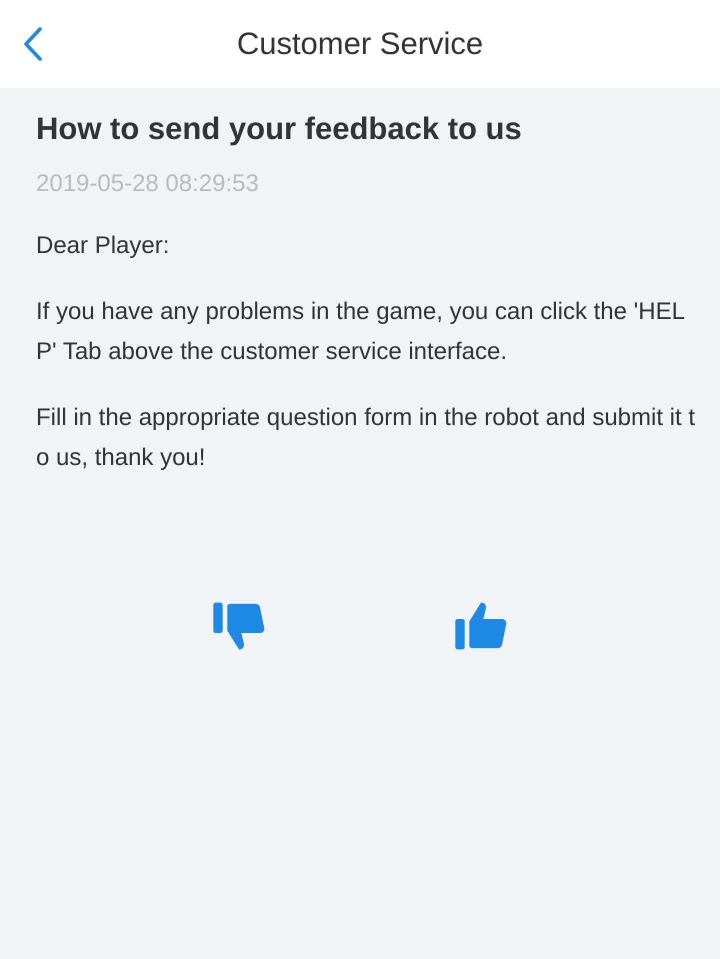 This screenshot has width=720, height=959. Describe the element at coordinates (33, 44) in the screenshot. I see `back-icon` at that location.